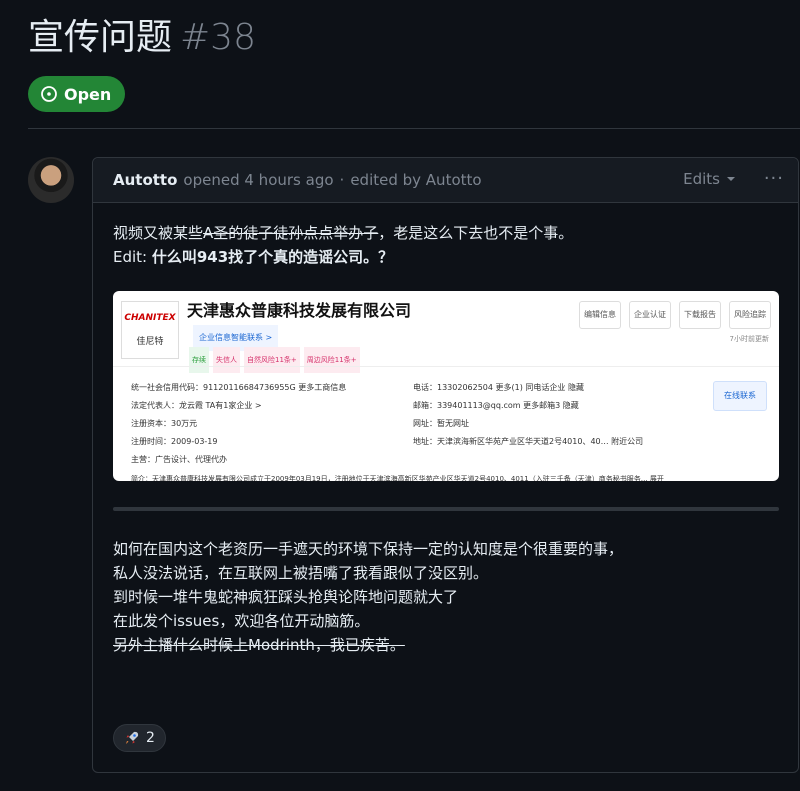  What do you see at coordinates (258, 180) in the screenshot?
I see `comment-opened-time: opened 4 hours ago` at bounding box center [258, 180].